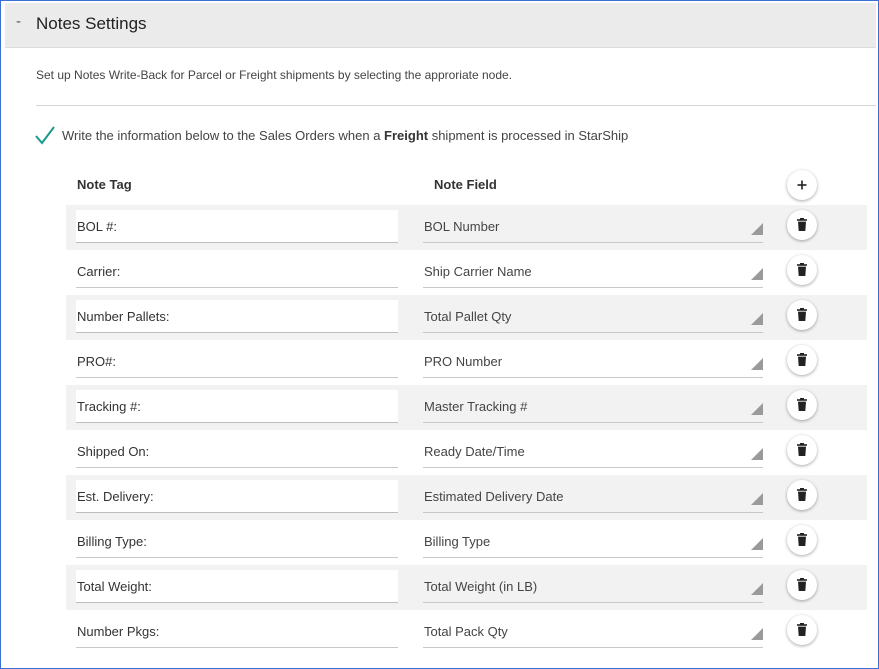 The width and height of the screenshot is (879, 669). What do you see at coordinates (593, 586) in the screenshot?
I see `note-field-select: Total Weight (in LB)` at bounding box center [593, 586].